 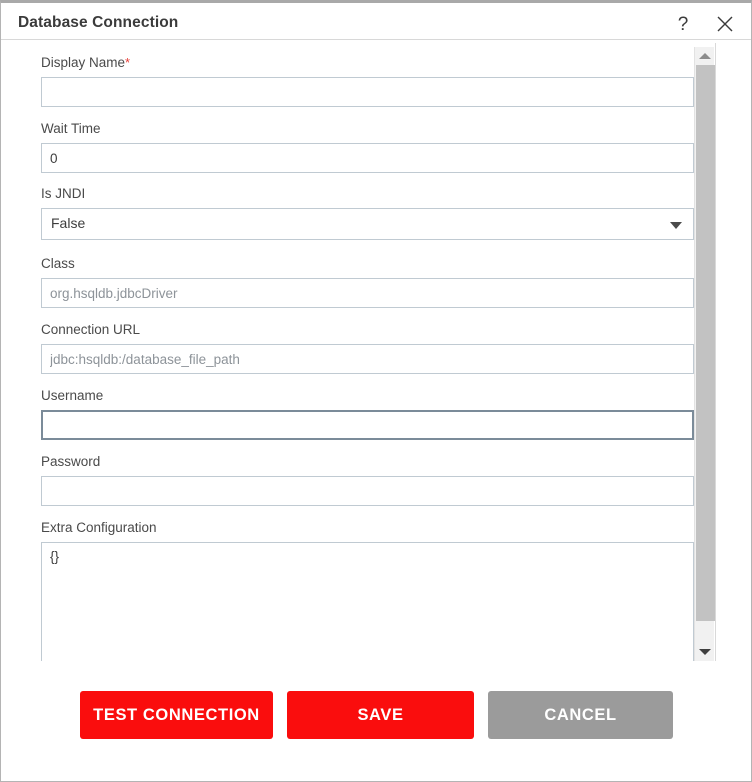 What do you see at coordinates (376, 23) in the screenshot?
I see `dialog-titlebar: Database Connection ?` at bounding box center [376, 23].